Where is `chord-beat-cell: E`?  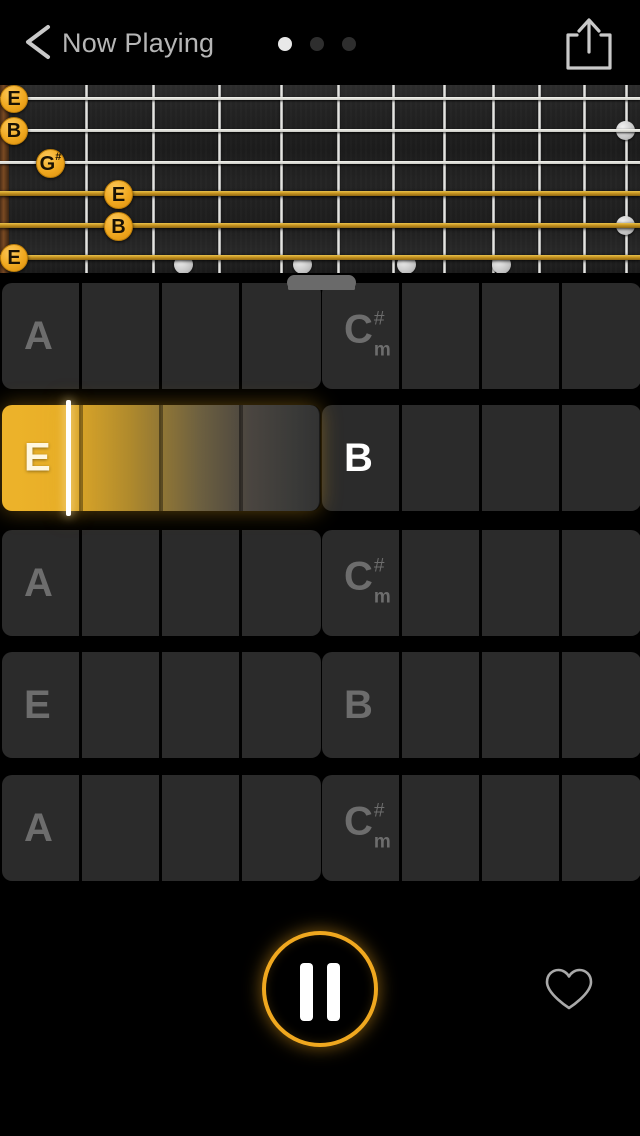
chord-beat-cell: E is located at coordinates (41, 705).